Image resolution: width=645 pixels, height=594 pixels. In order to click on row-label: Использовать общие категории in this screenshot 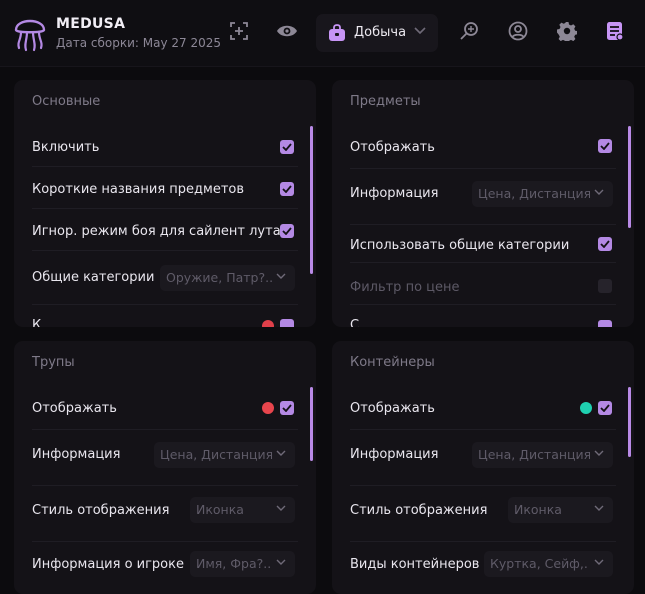, I will do `click(460, 245)`.